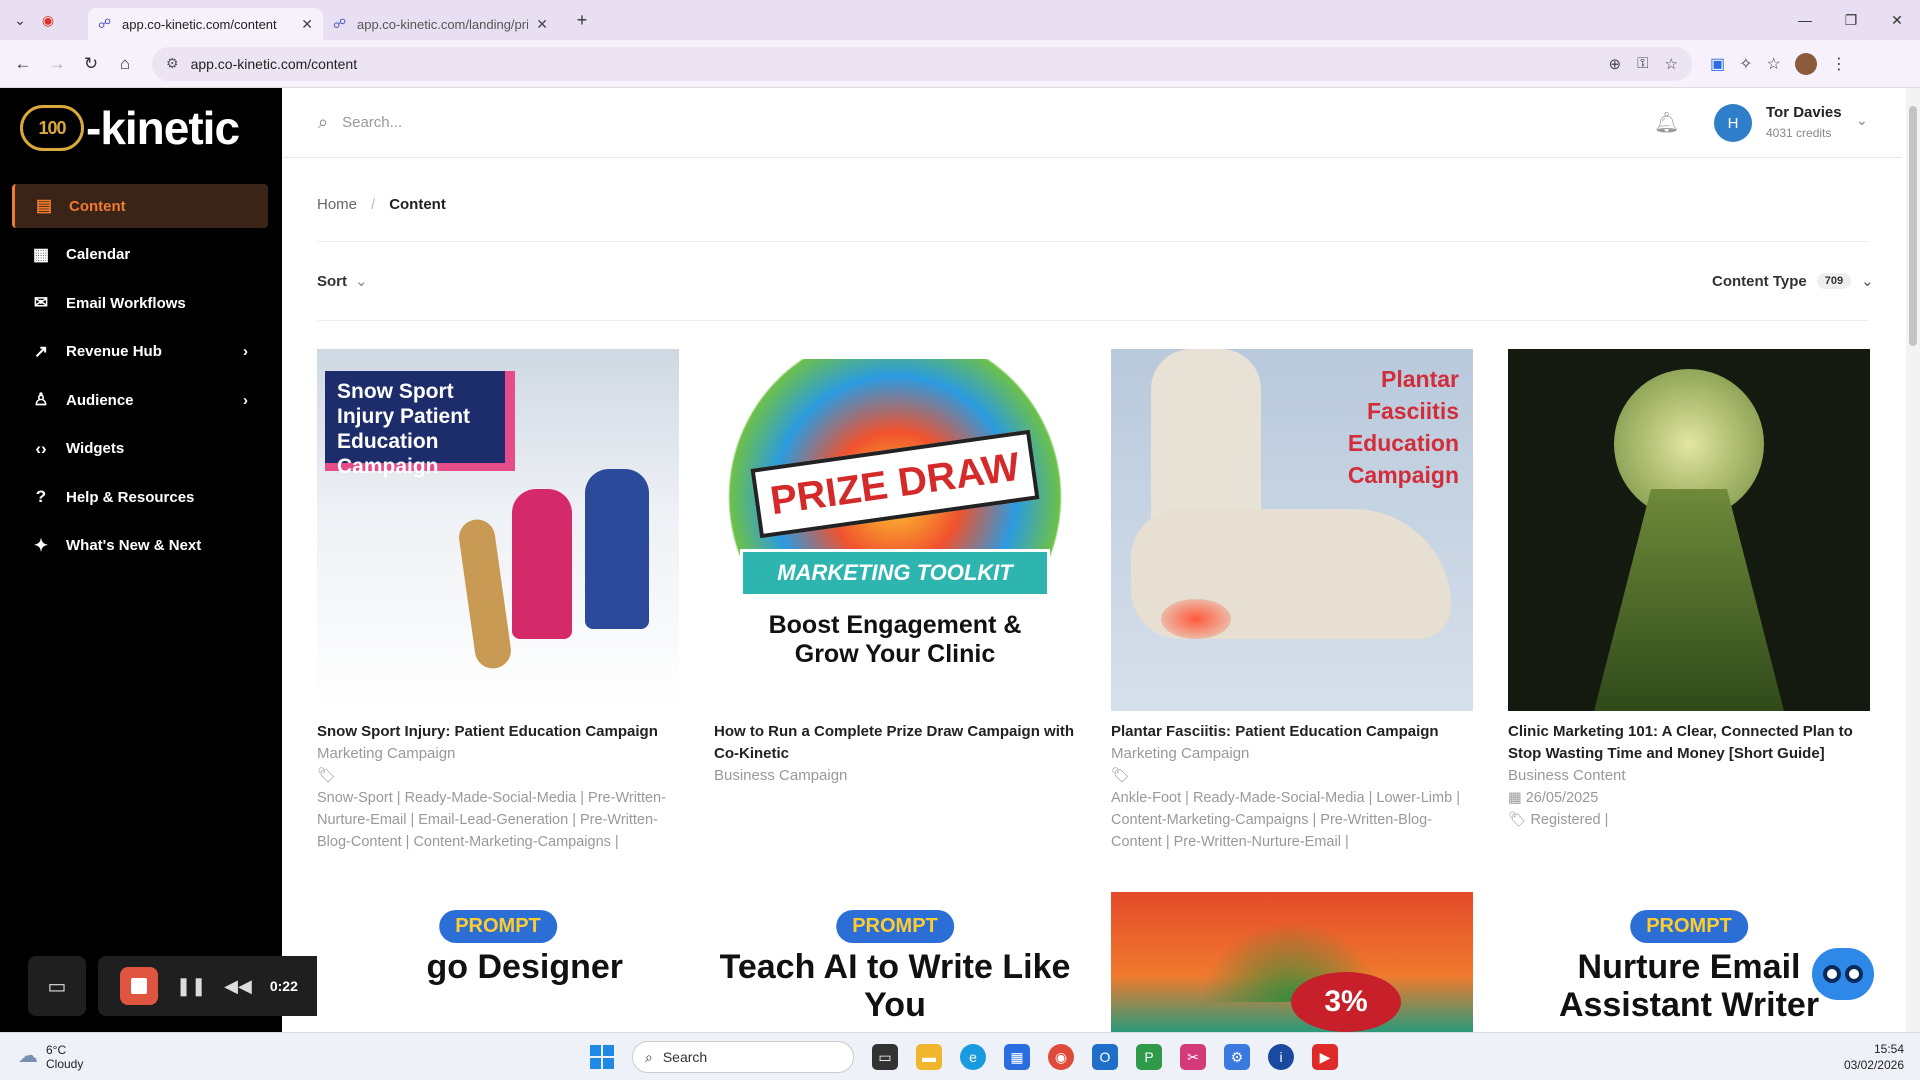  Describe the element at coordinates (191, 986) in the screenshot. I see `pause-icon: ❚❚` at that location.